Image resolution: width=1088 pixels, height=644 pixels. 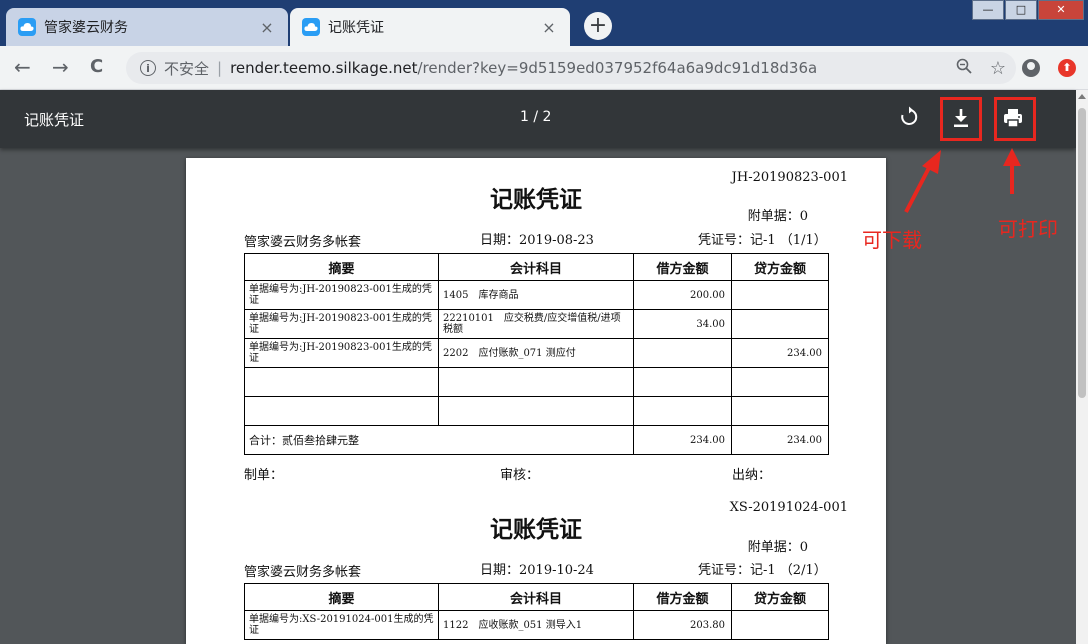 What do you see at coordinates (922, 181) in the screenshot?
I see `arrow-to-download` at bounding box center [922, 181].